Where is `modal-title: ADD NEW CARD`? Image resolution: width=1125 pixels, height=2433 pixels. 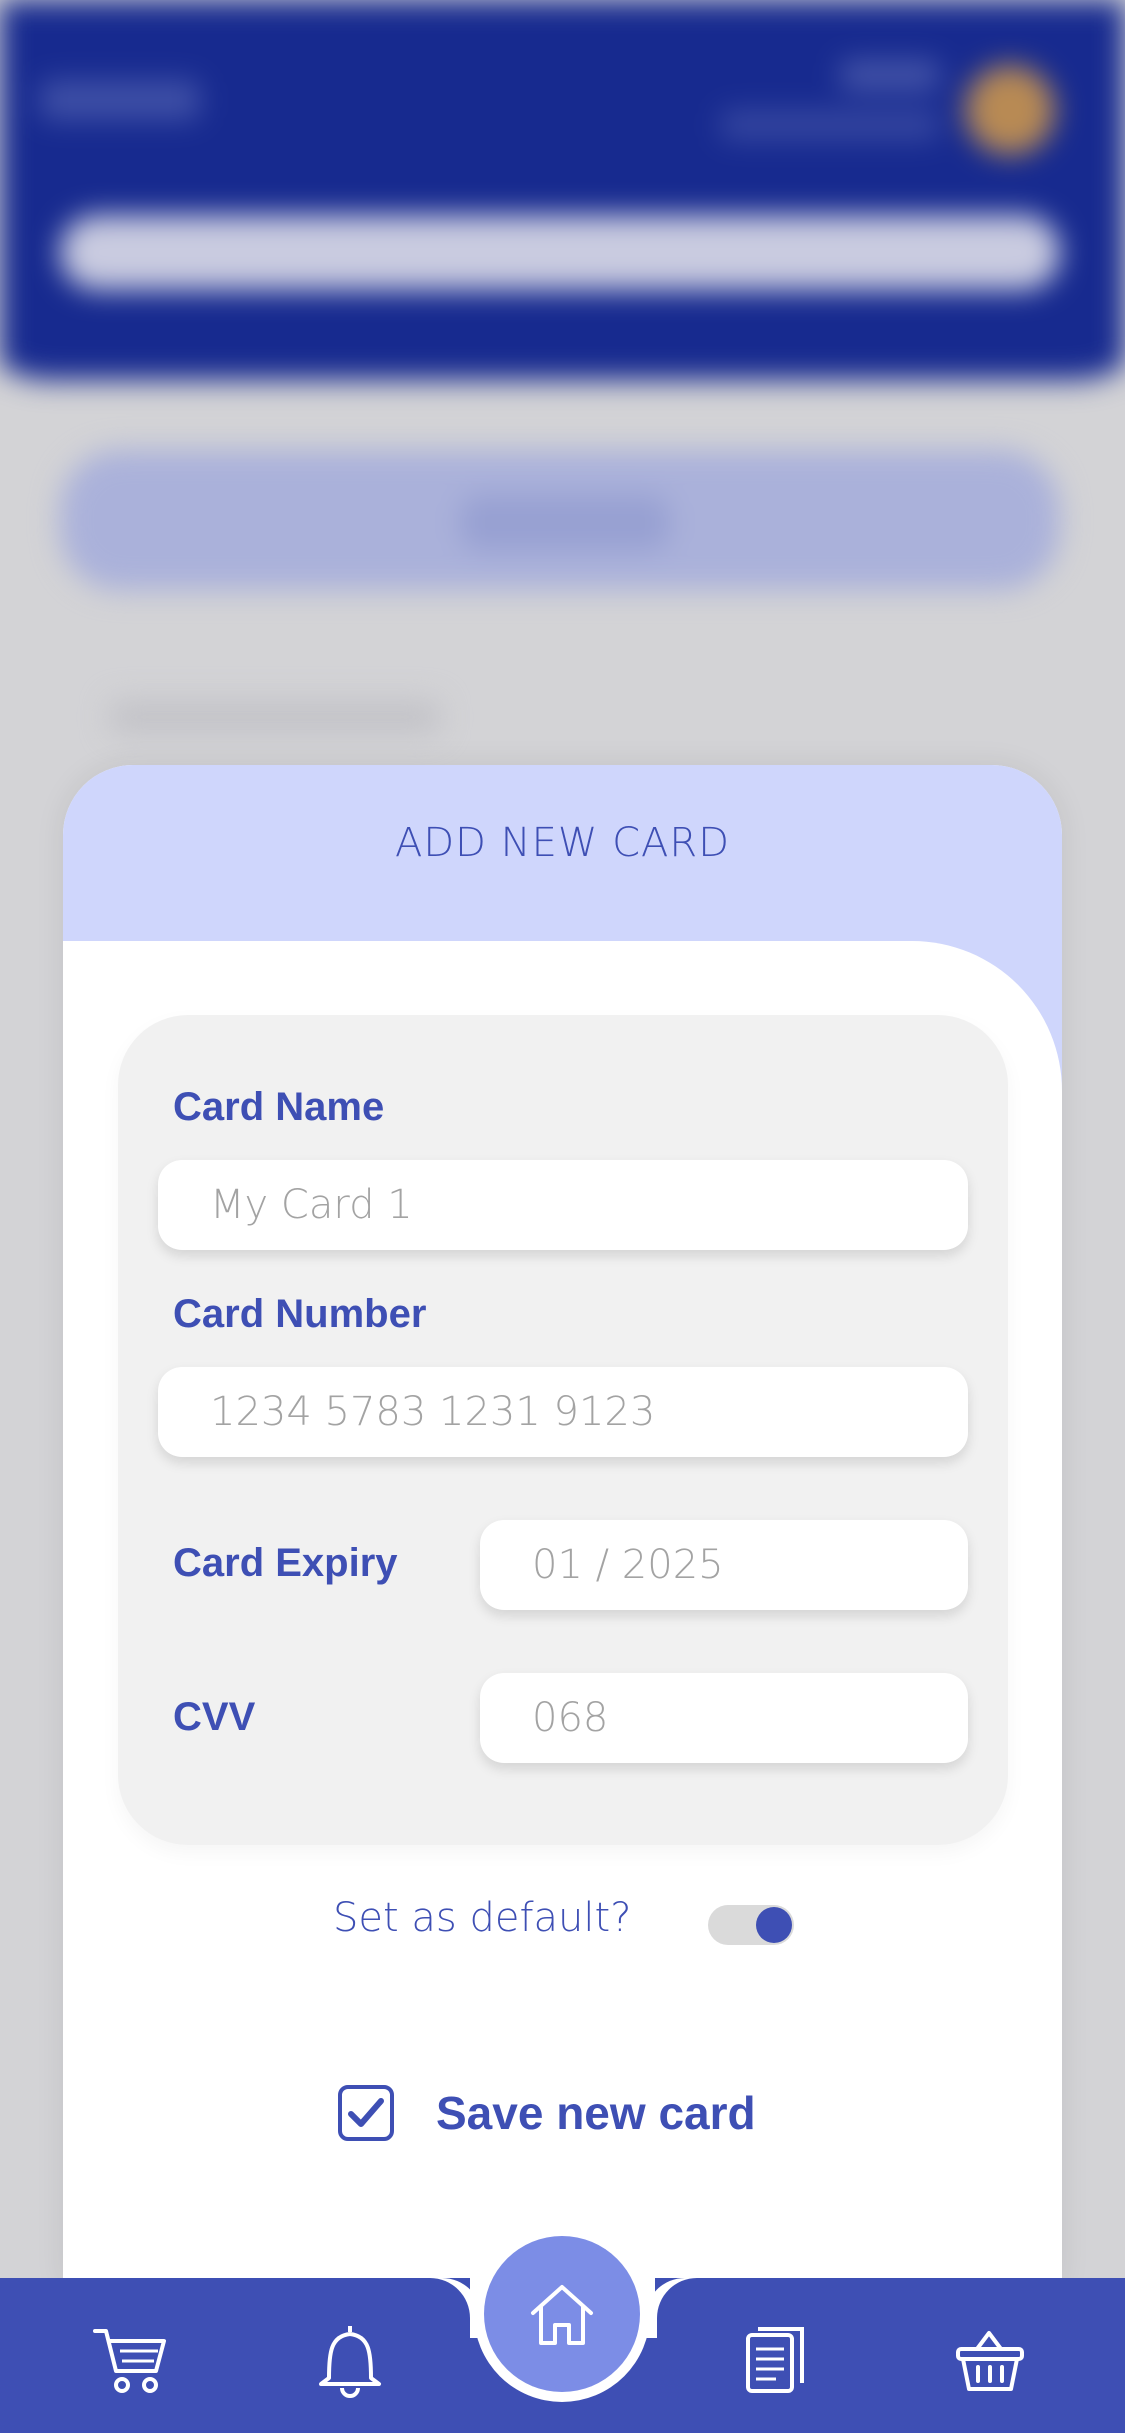 modal-title: ADD NEW CARD is located at coordinates (562, 843).